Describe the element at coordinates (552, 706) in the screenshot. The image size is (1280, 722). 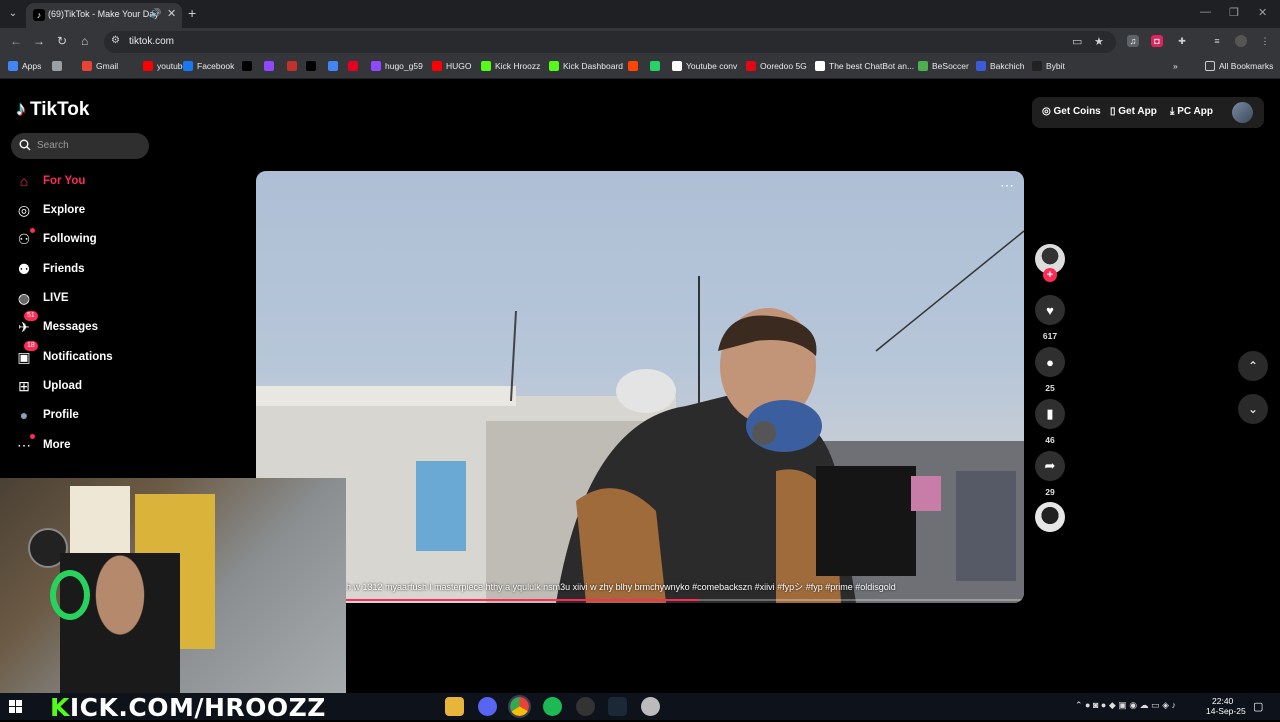
I see `spotify-icon` at that location.